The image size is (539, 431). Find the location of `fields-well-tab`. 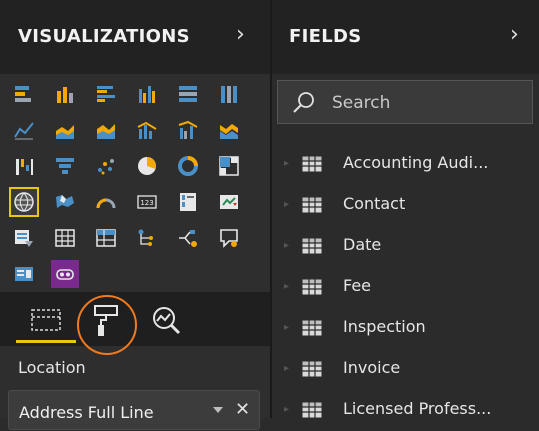

fields-well-tab is located at coordinates (46, 320).